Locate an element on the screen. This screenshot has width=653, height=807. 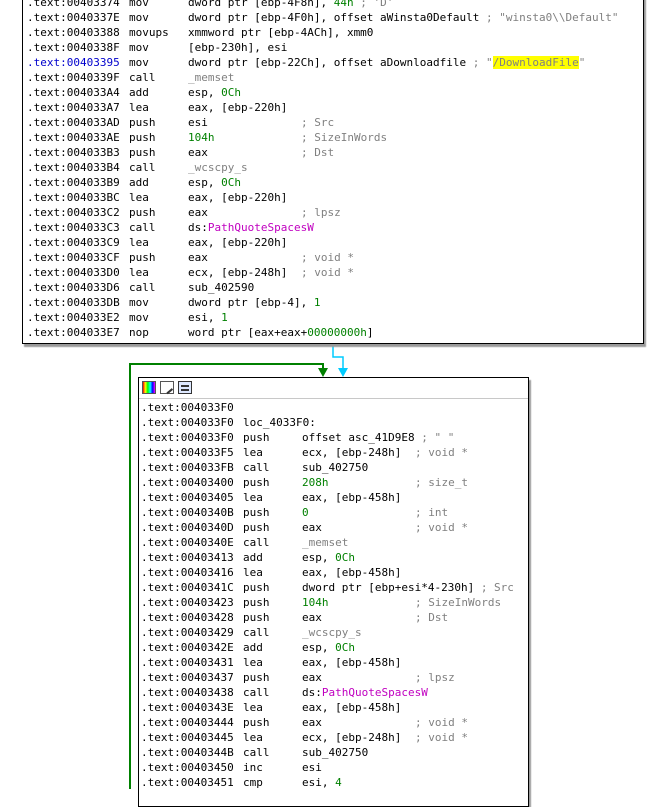
line-address: .text:0040339F is located at coordinates (73, 77).